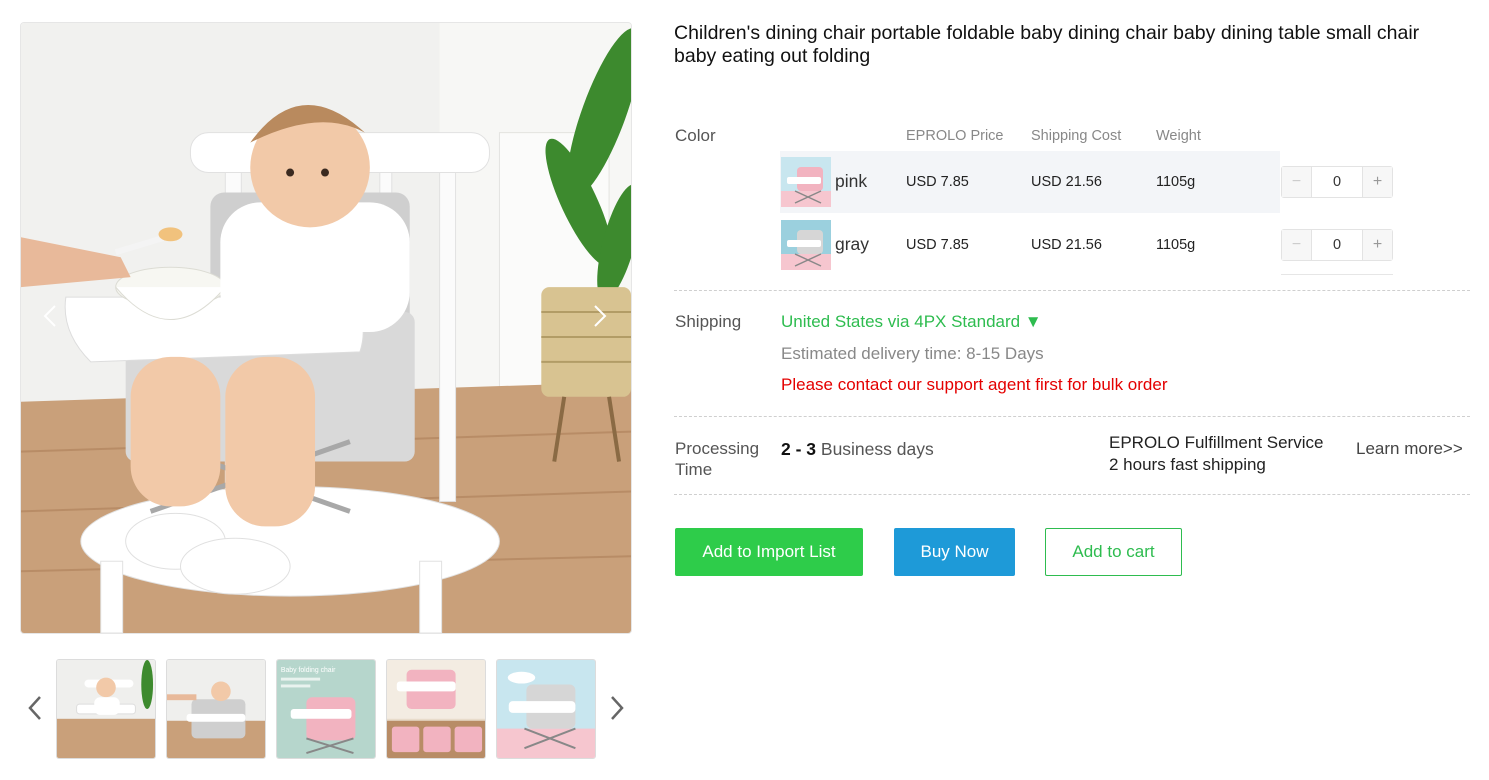  Describe the element at coordinates (1076, 136) in the screenshot. I see `shipping-cost-header: Shipping Cost` at that location.